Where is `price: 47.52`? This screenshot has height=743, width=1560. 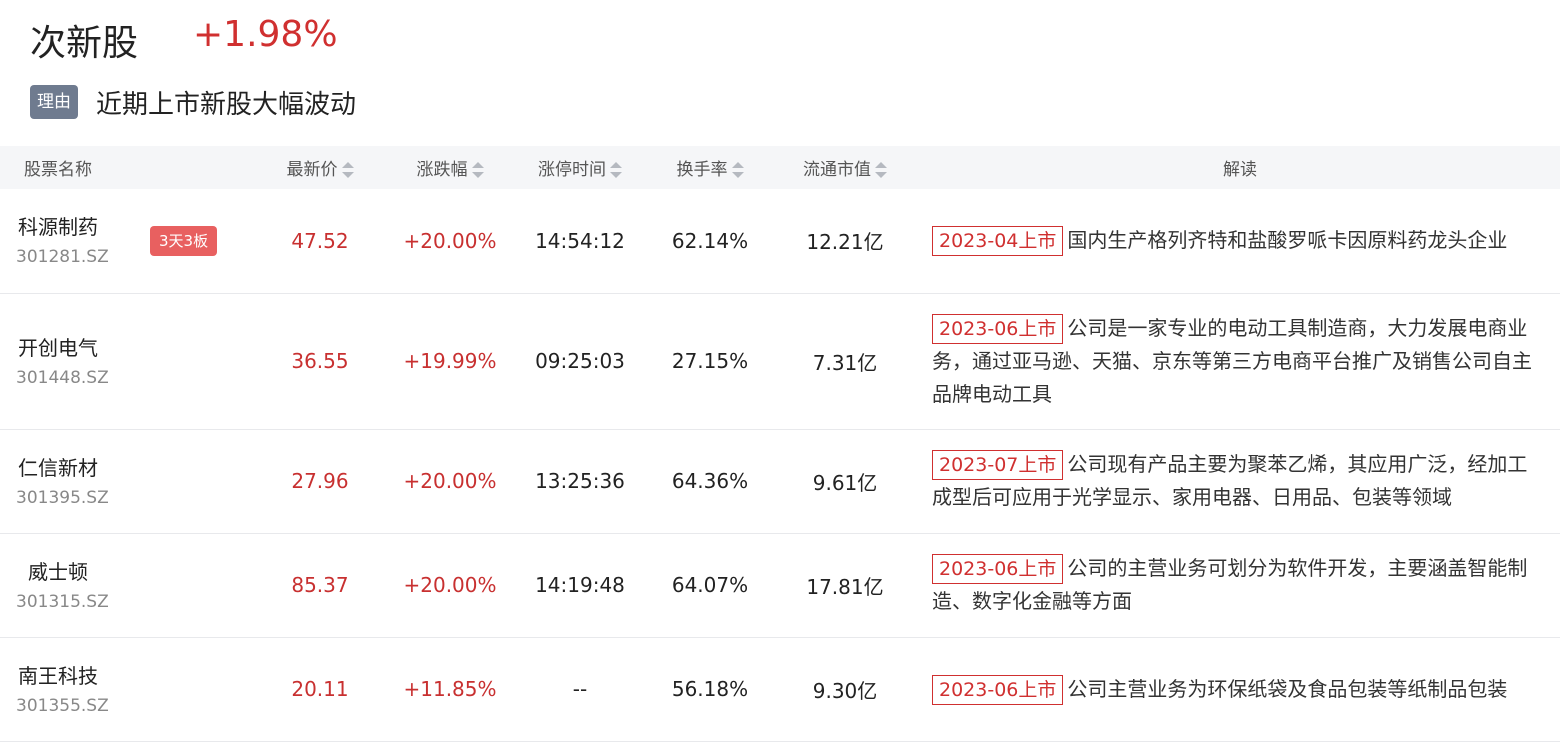 price: 47.52 is located at coordinates (320, 240).